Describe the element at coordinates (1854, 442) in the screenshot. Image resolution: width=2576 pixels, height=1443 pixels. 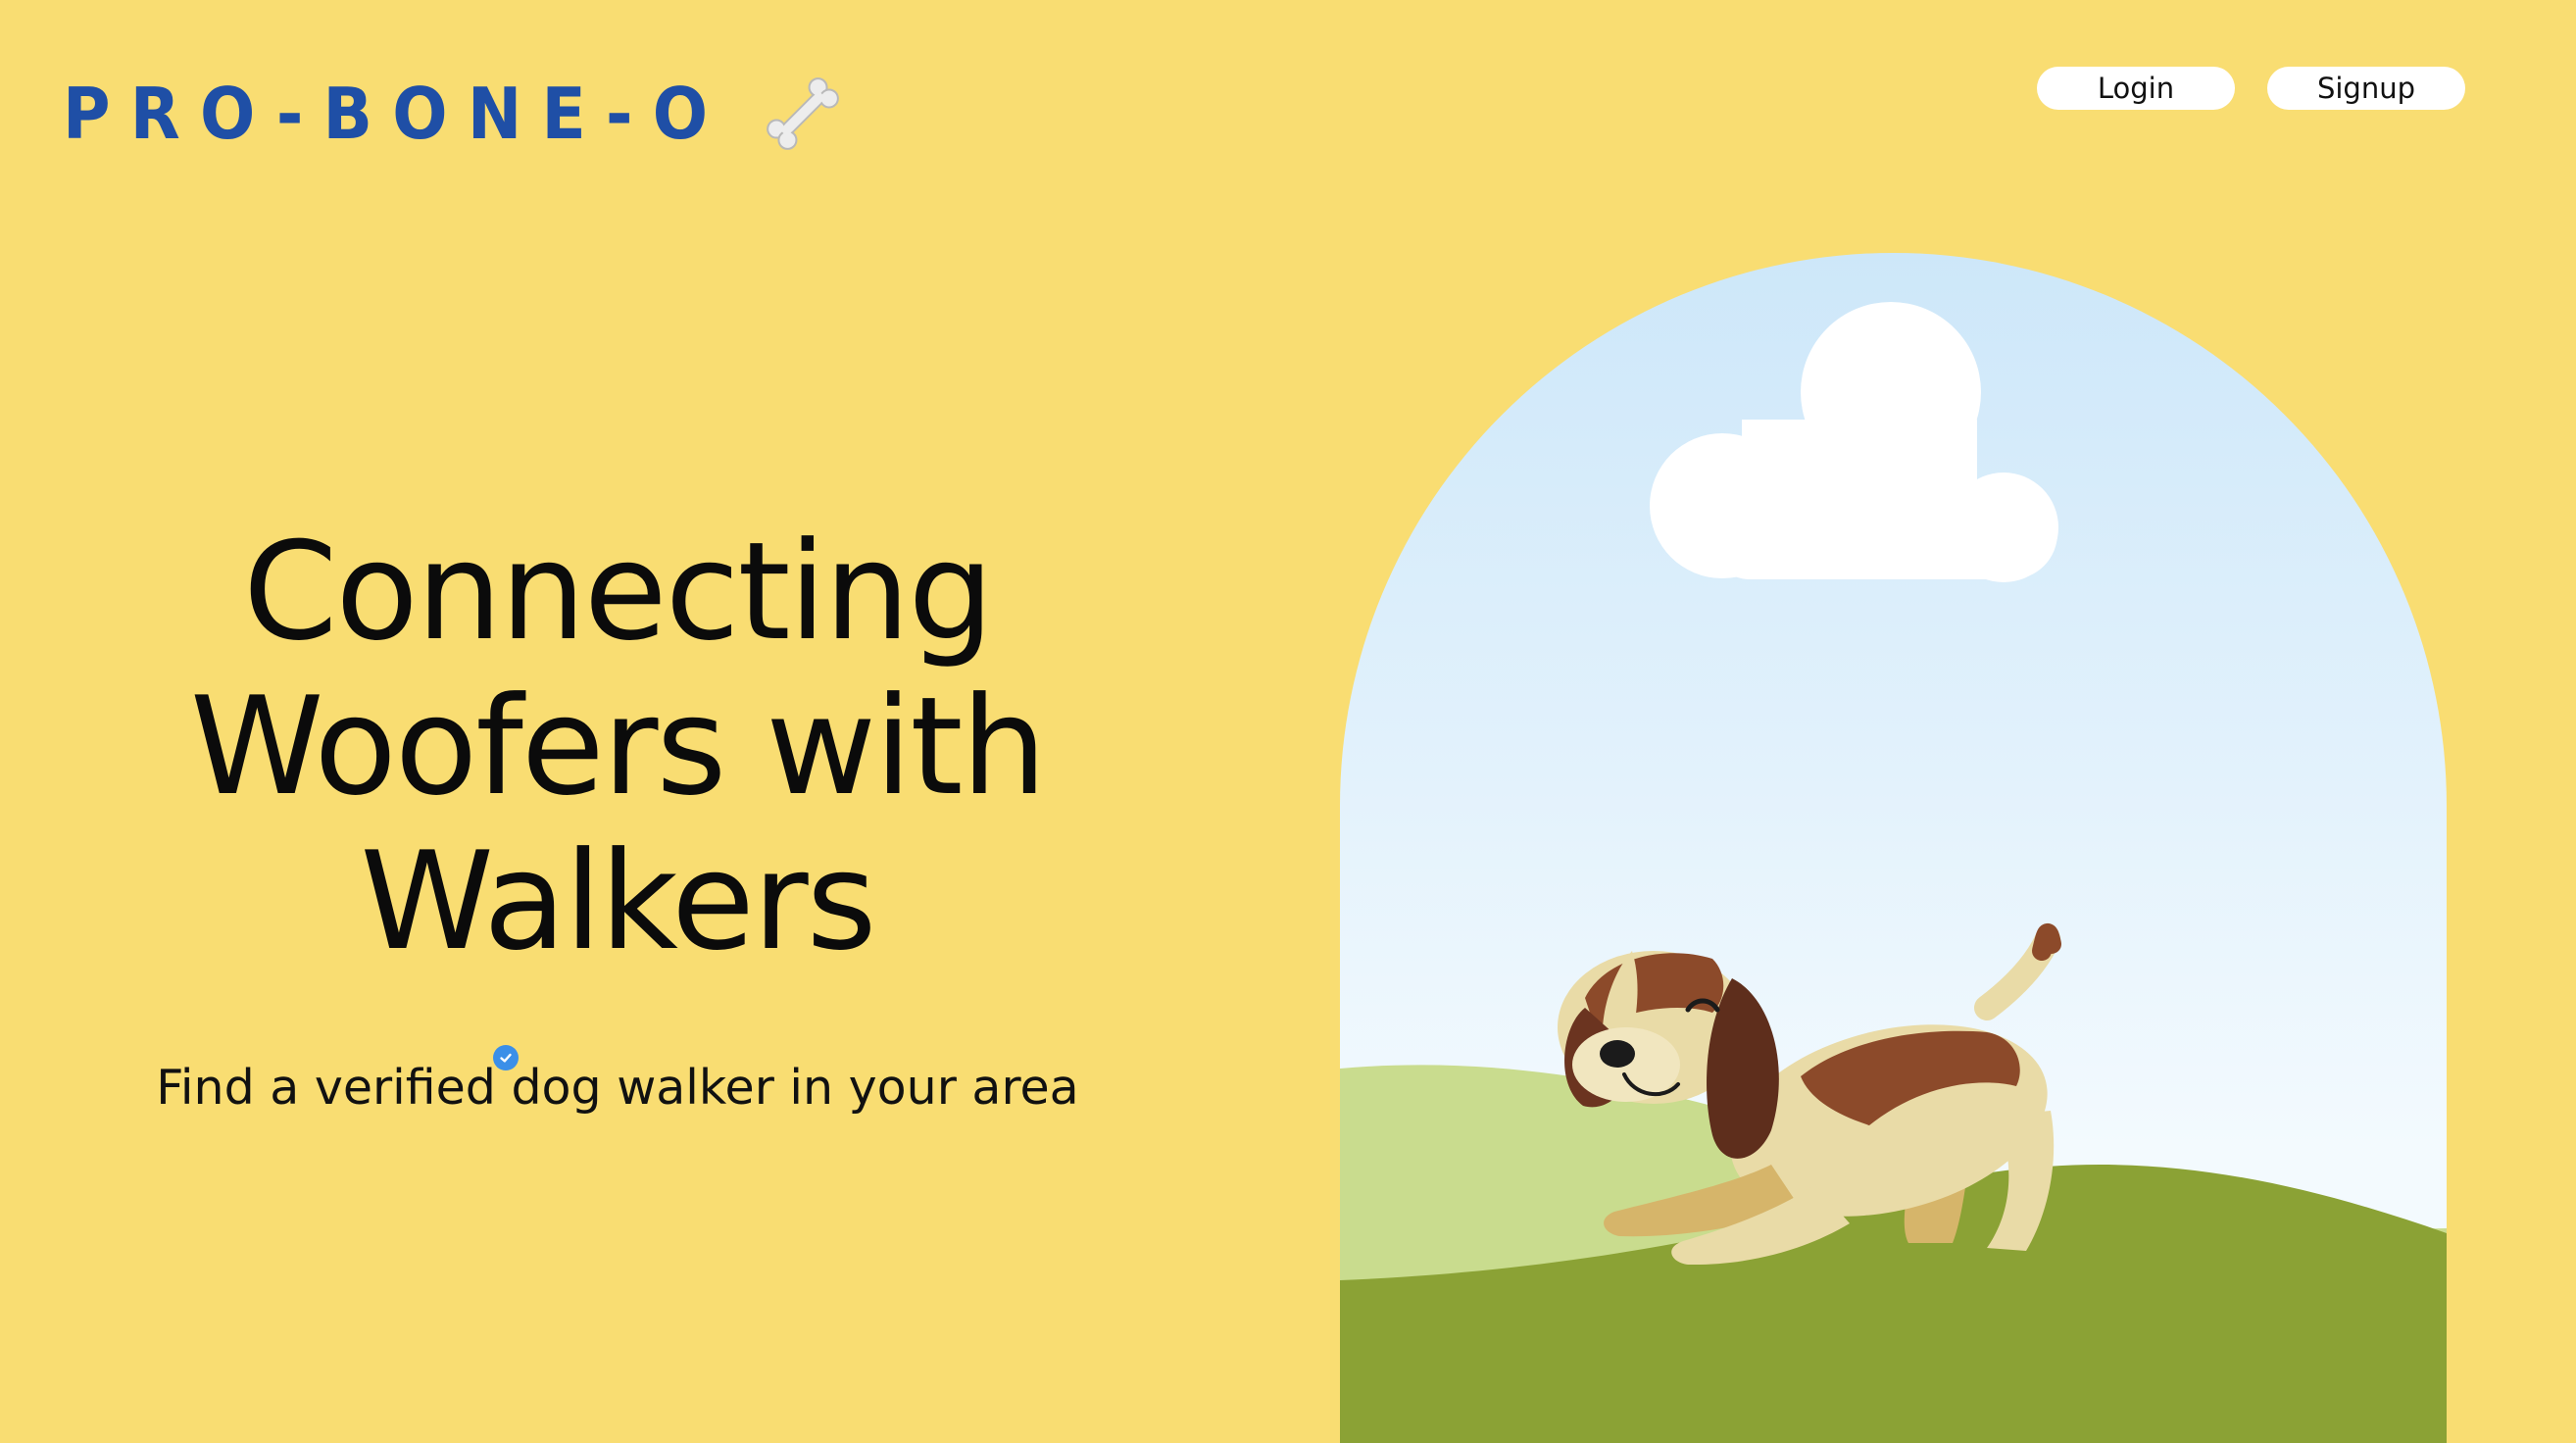
I see `cloud-icon` at that location.